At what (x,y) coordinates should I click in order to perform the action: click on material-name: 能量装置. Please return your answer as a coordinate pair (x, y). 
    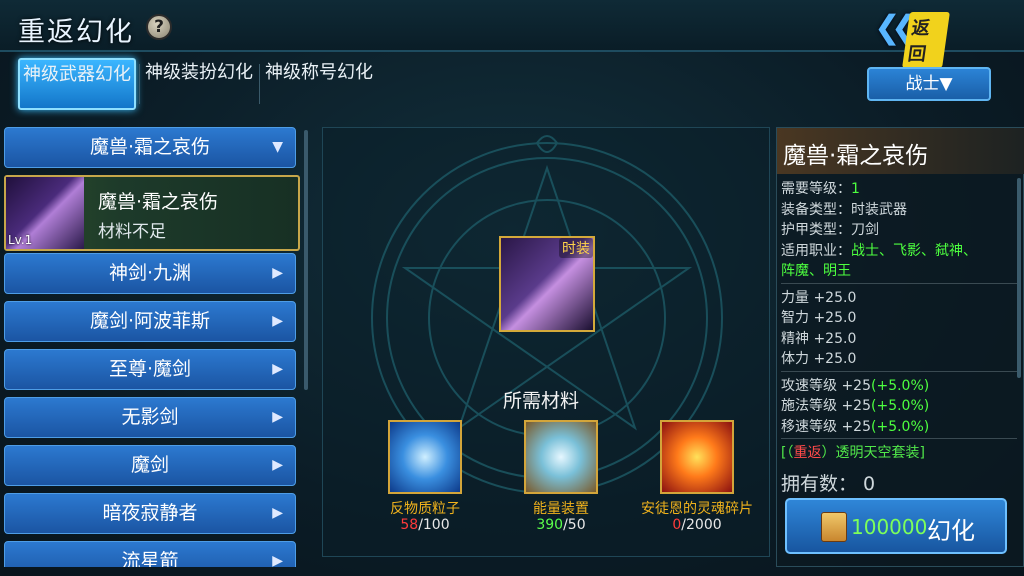
    Looking at the image, I should click on (561, 509).